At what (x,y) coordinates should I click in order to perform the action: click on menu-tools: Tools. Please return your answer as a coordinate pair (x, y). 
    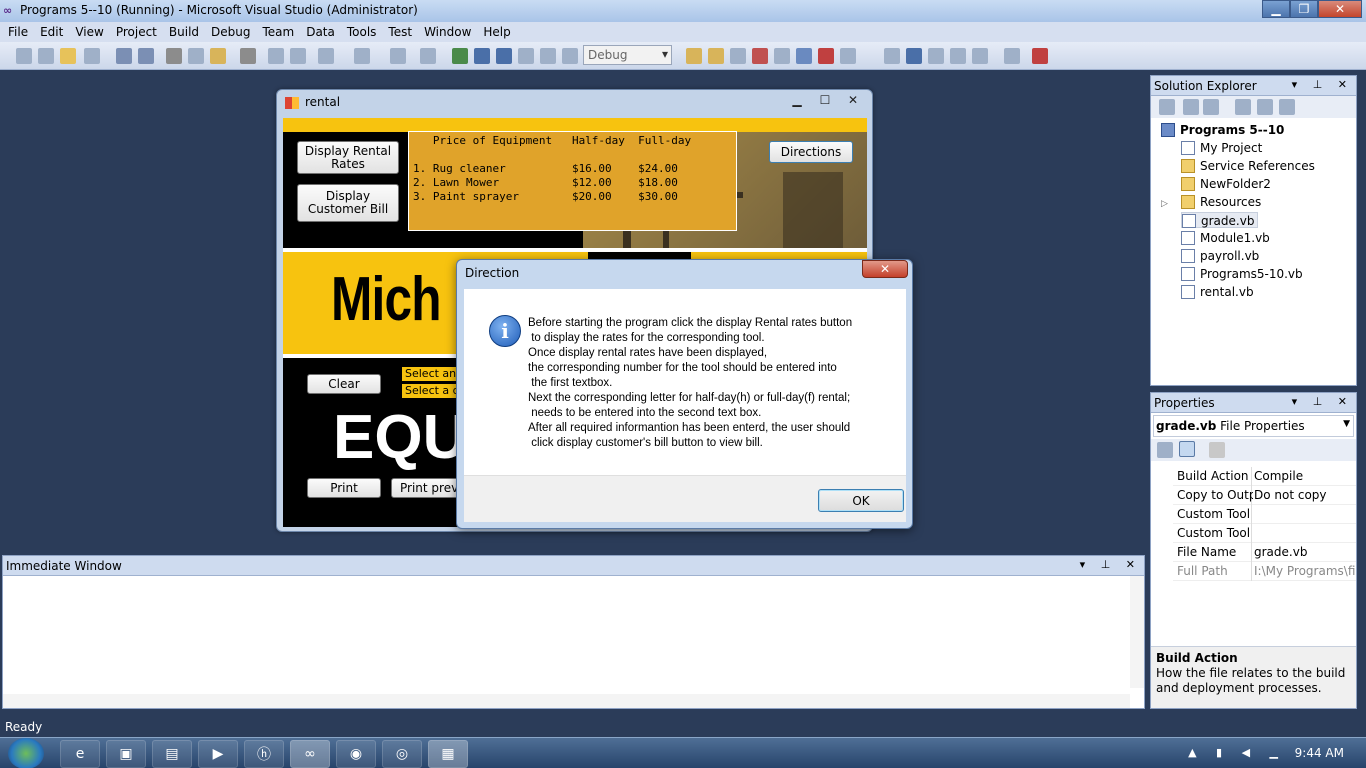
    Looking at the image, I should click on (362, 32).